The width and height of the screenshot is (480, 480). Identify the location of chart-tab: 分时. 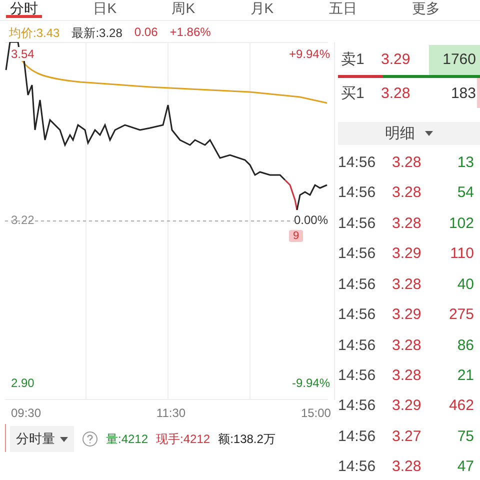
(24, 9).